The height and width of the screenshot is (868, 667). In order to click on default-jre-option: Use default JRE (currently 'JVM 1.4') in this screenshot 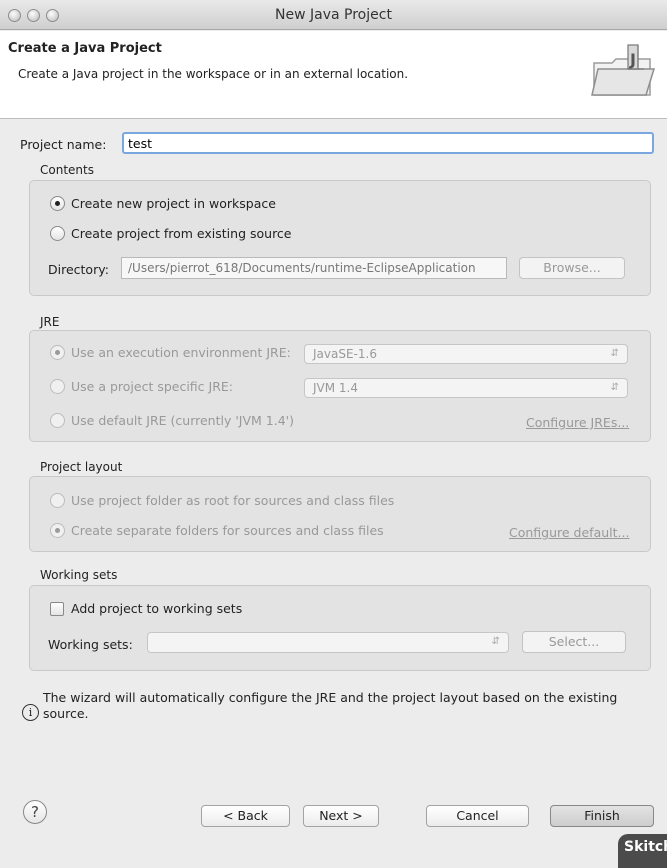, I will do `click(172, 420)`.